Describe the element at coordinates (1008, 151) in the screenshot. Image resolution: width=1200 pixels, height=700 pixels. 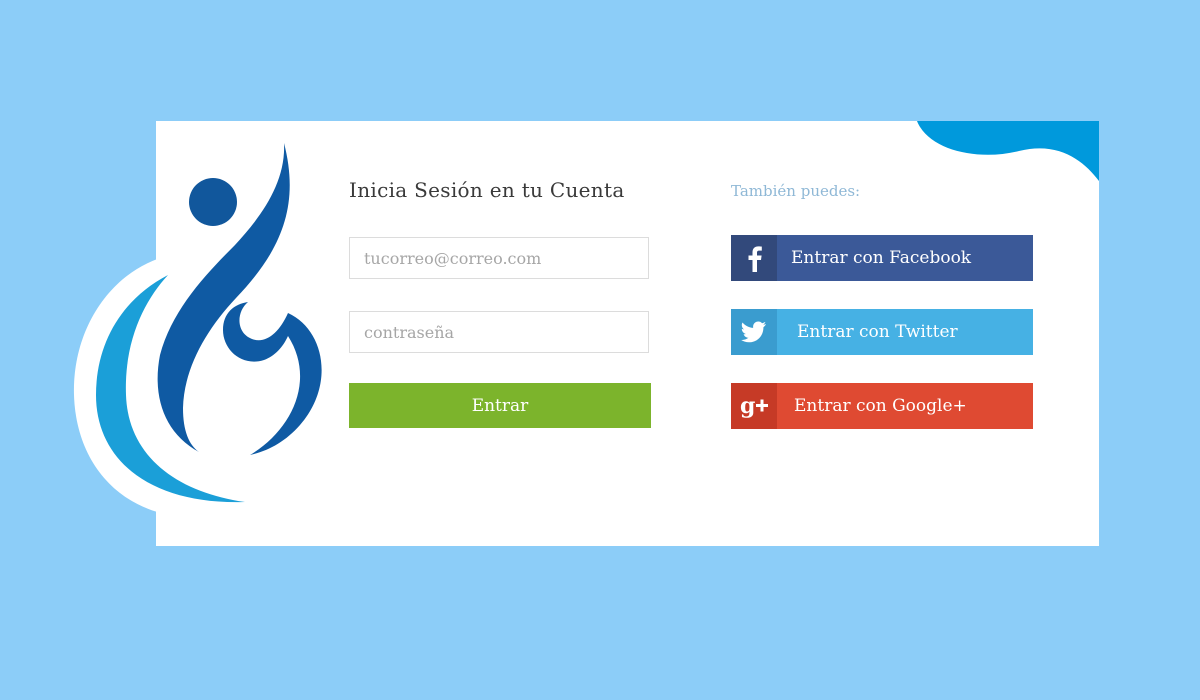
I see `corner-wave-decoration` at that location.